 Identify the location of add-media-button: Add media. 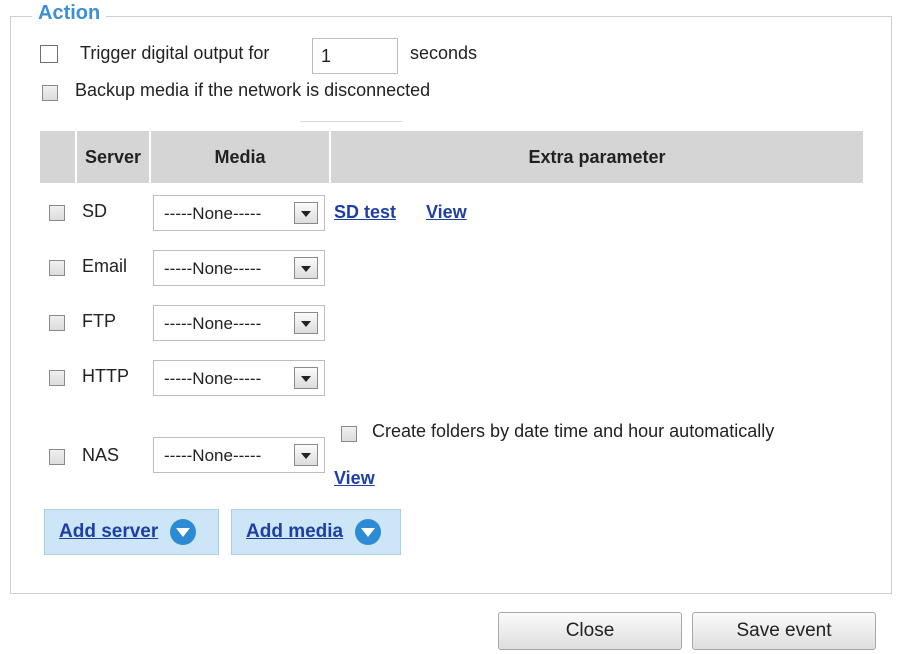
(316, 532).